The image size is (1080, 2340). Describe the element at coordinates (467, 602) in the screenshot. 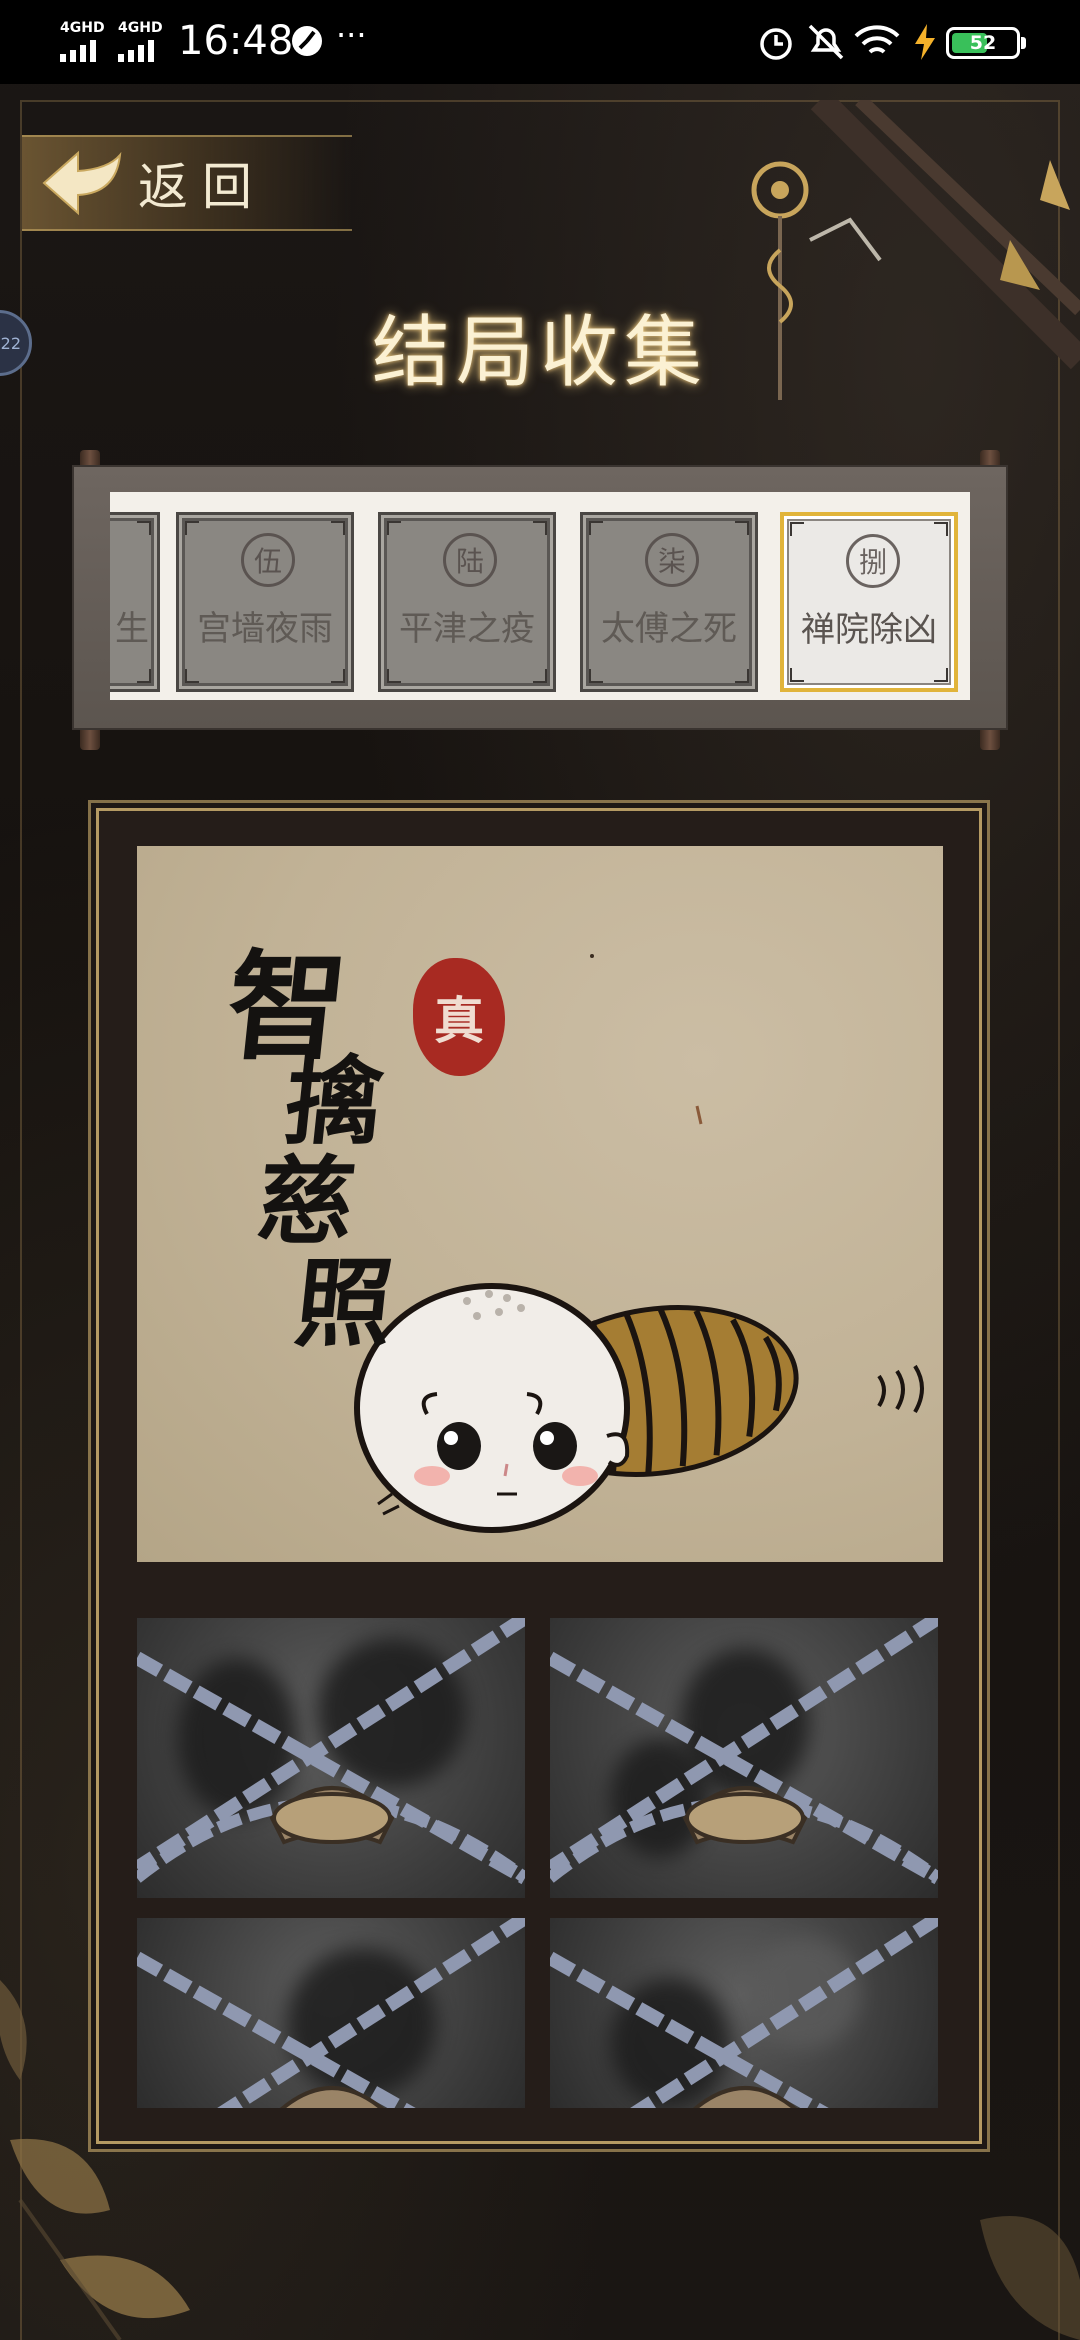

I see `ending-card: 陆 平津之疫` at that location.